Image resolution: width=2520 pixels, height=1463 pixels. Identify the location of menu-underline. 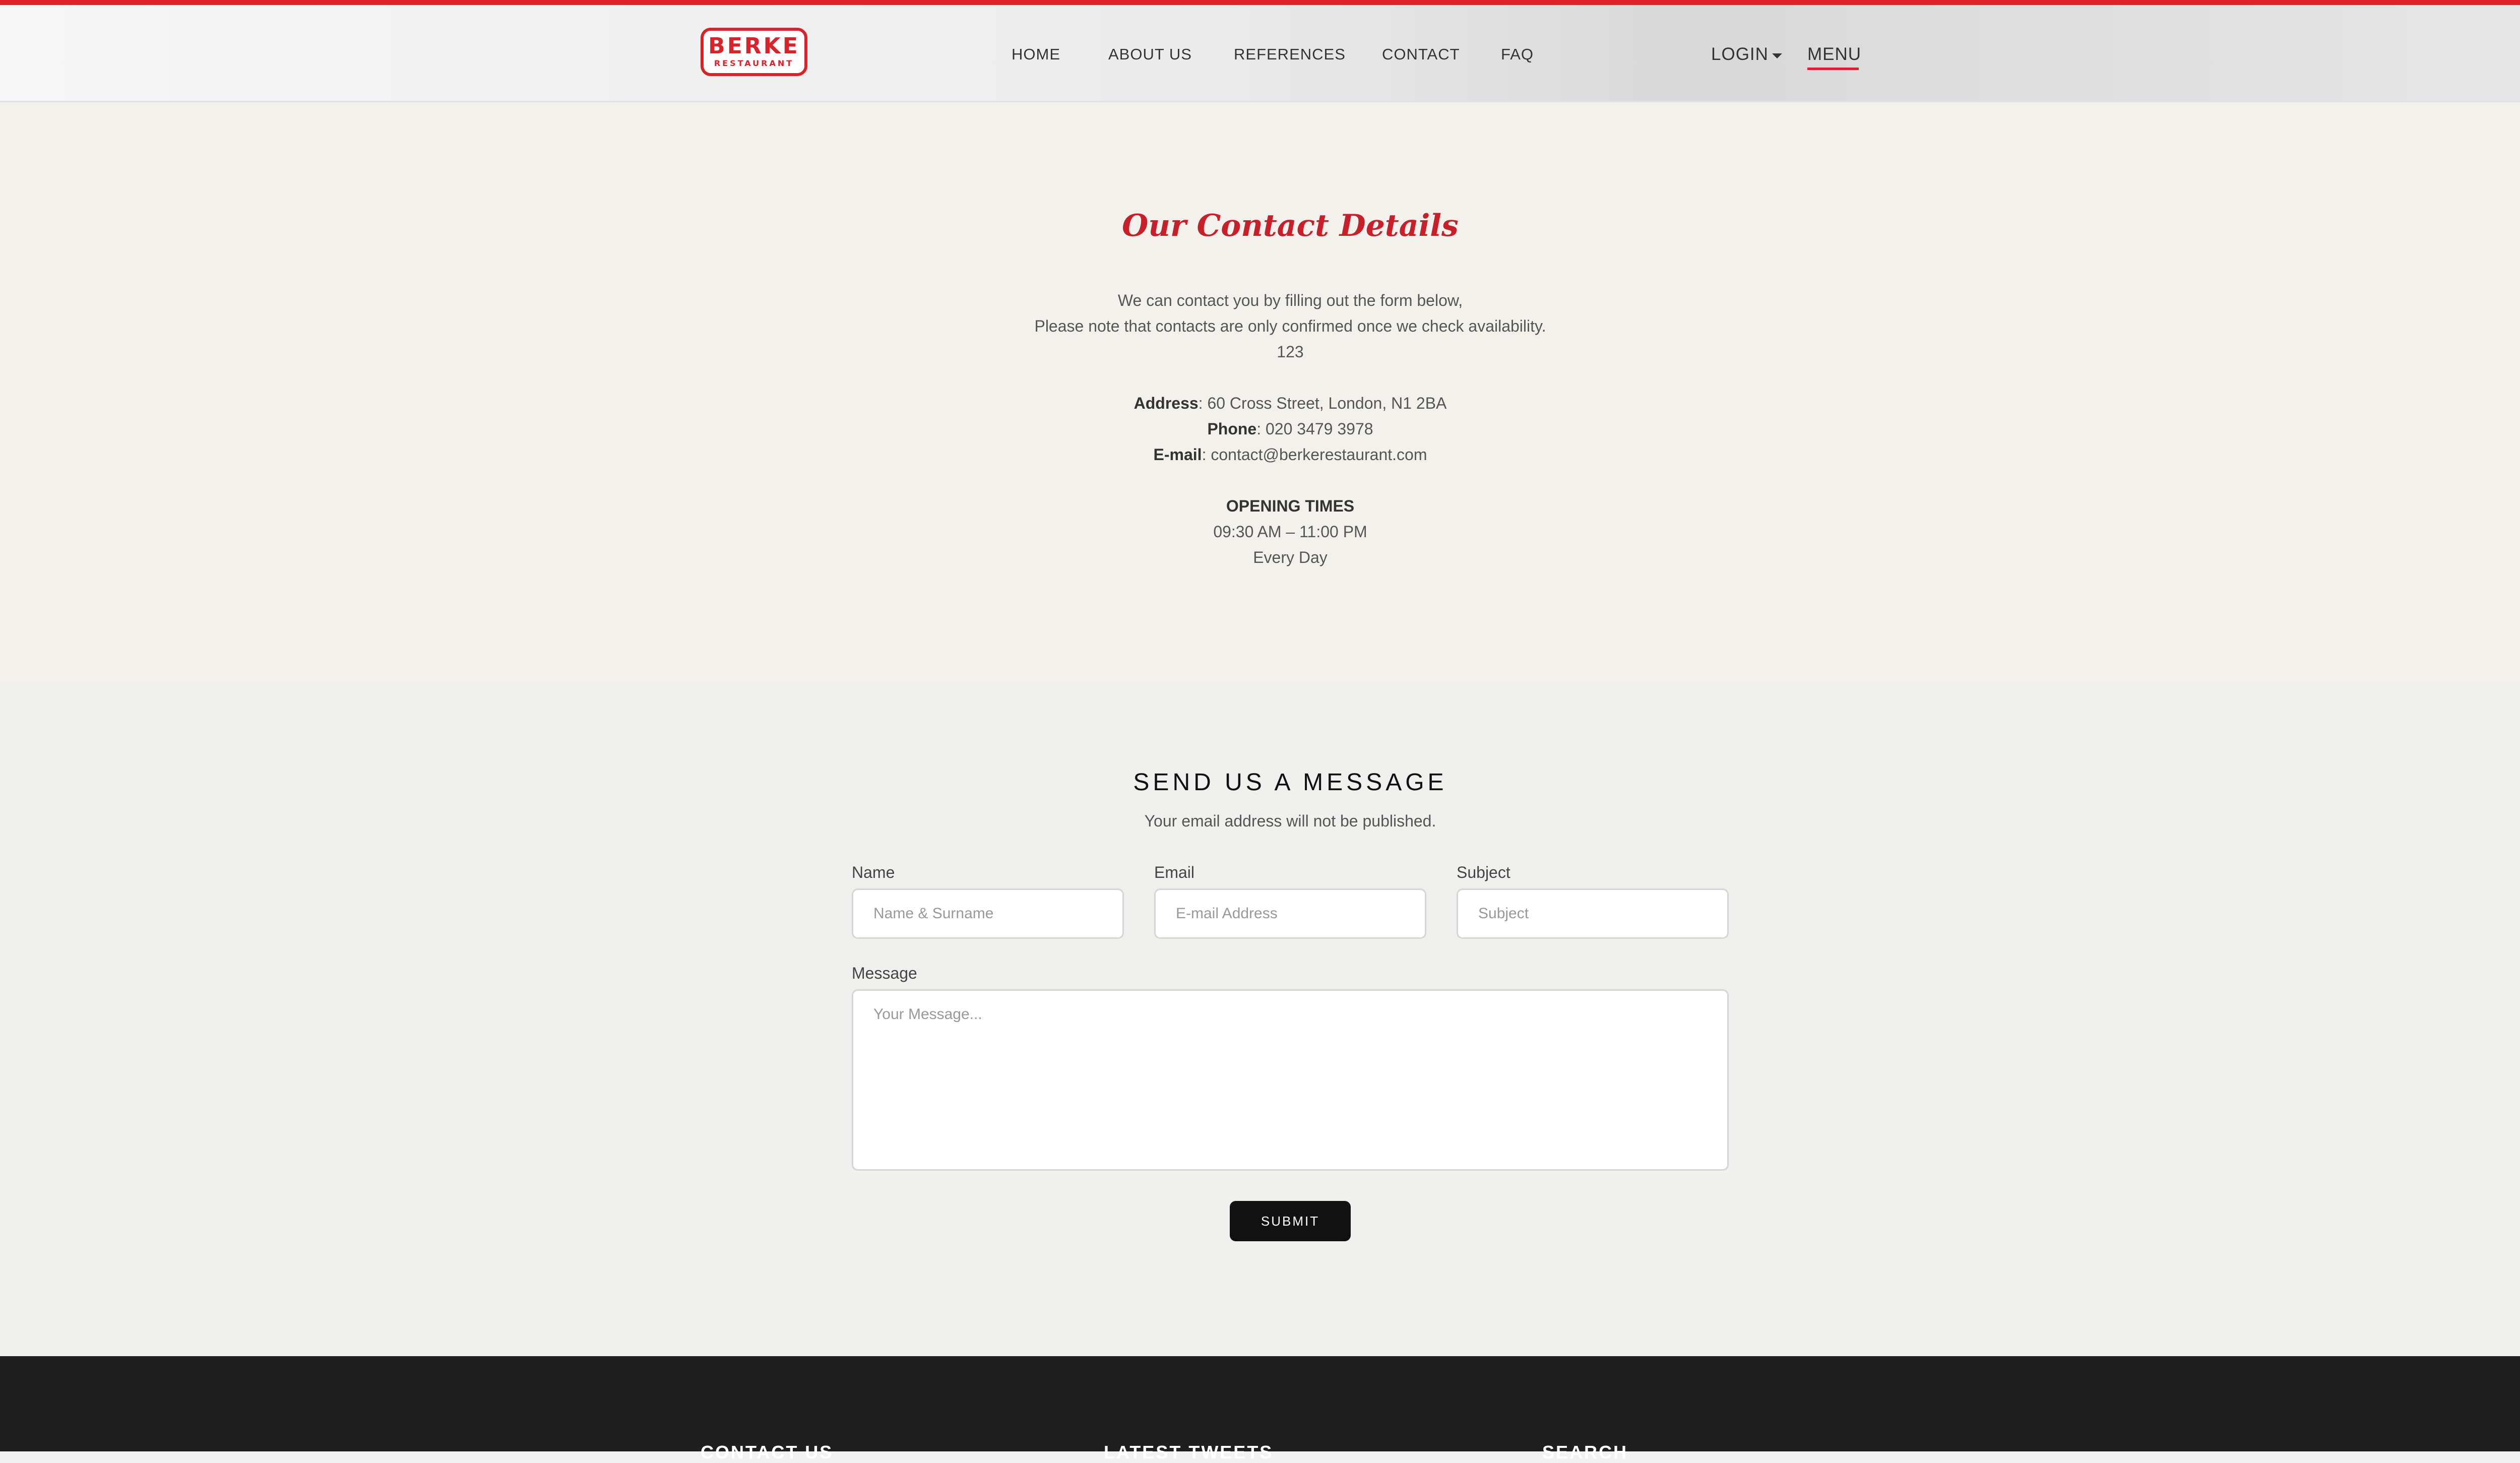
(1833, 69).